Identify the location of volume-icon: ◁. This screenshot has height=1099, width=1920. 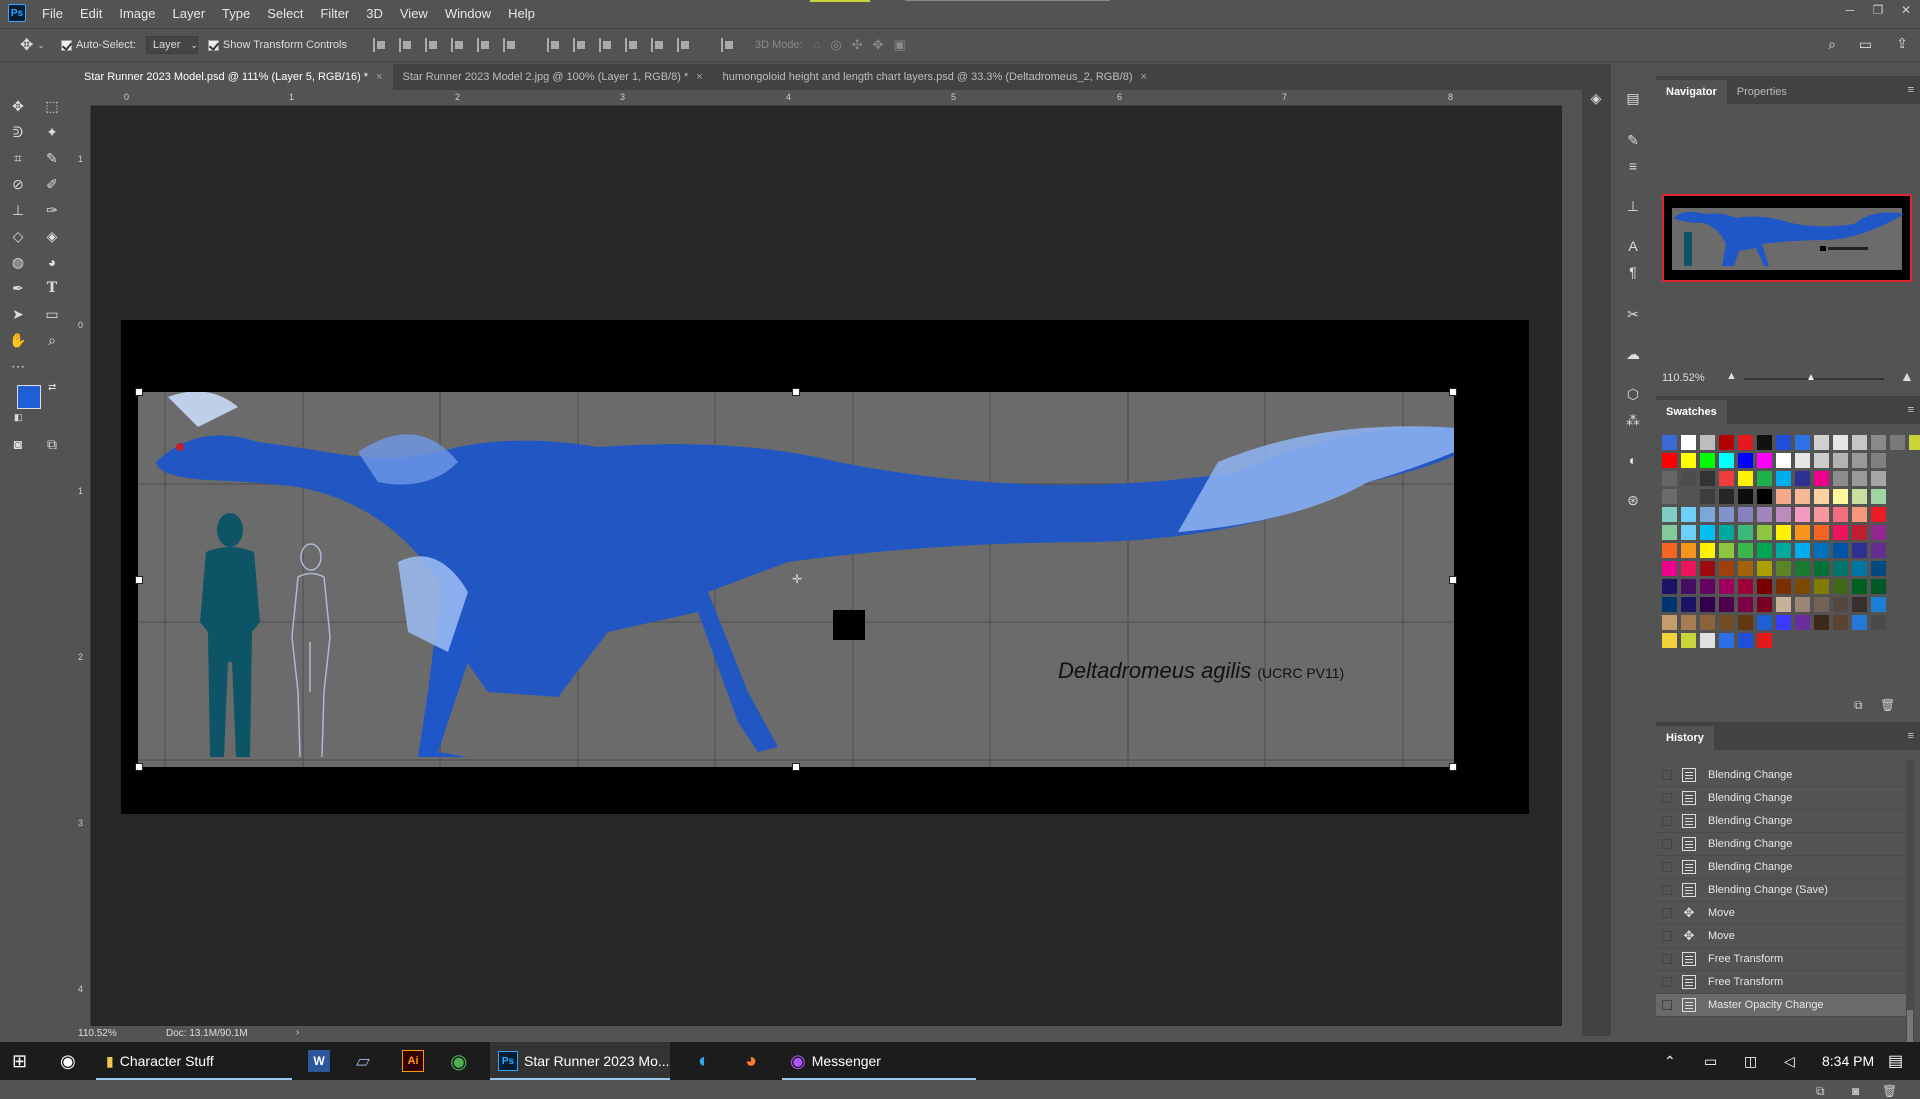
(1789, 1061).